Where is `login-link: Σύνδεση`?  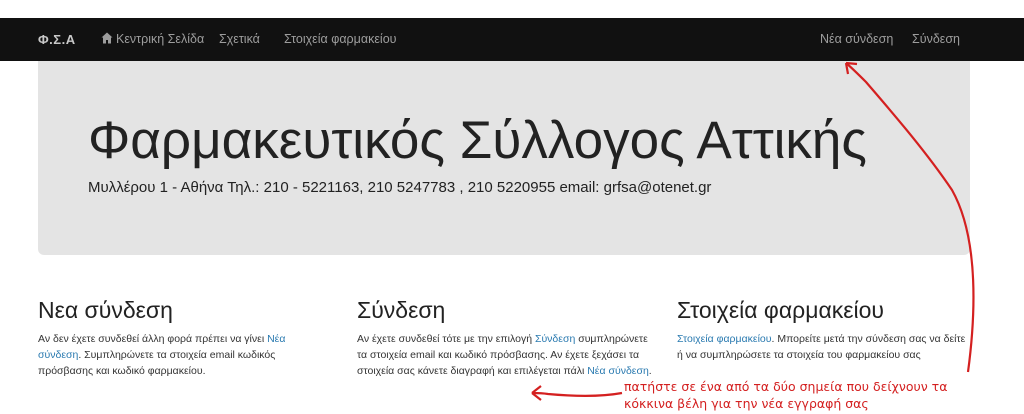 login-link: Σύνδεση is located at coordinates (555, 339).